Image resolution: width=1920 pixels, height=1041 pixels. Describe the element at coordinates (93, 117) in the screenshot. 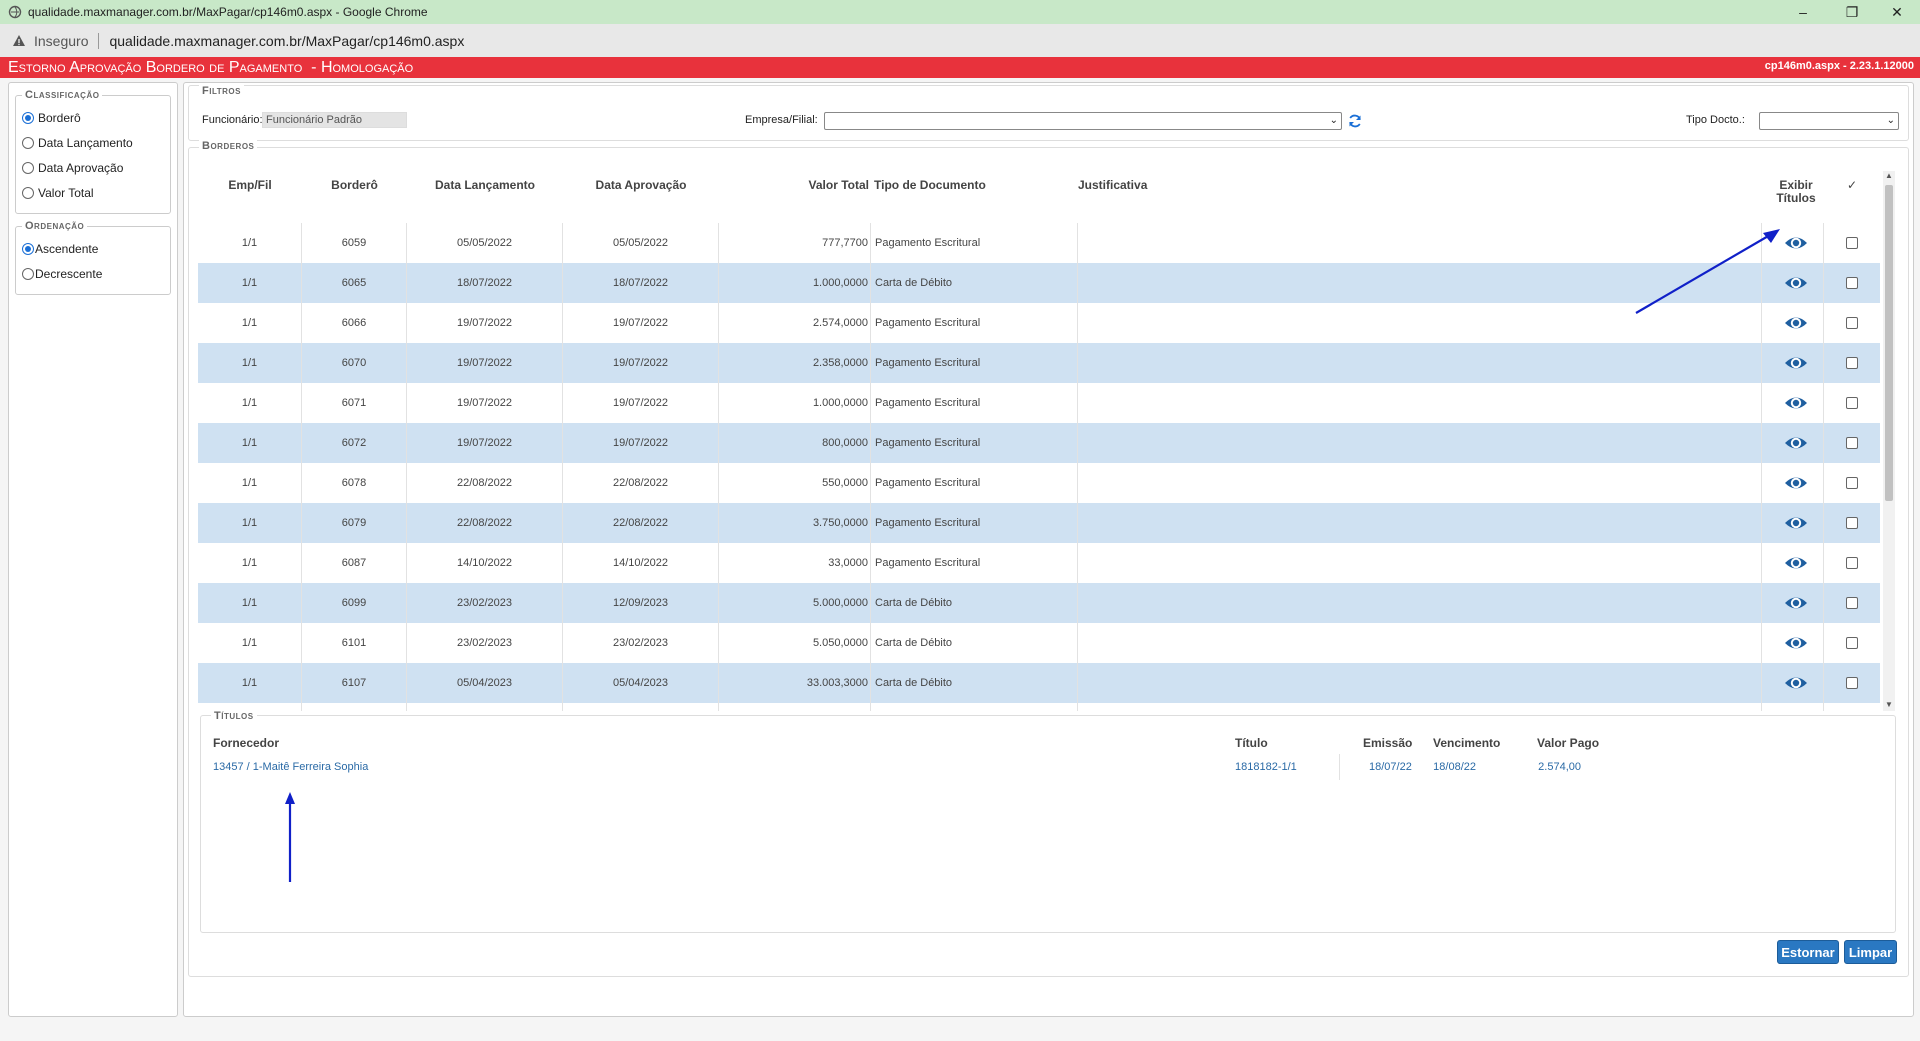

I see `sort-option-bordero: Borderô` at that location.